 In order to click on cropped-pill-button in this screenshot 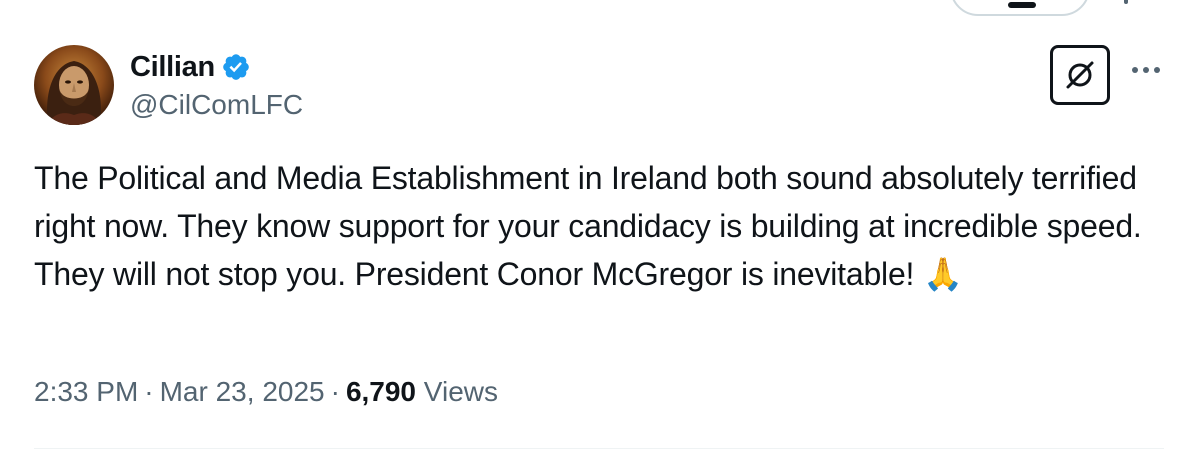, I will do `click(1020, 8)`.